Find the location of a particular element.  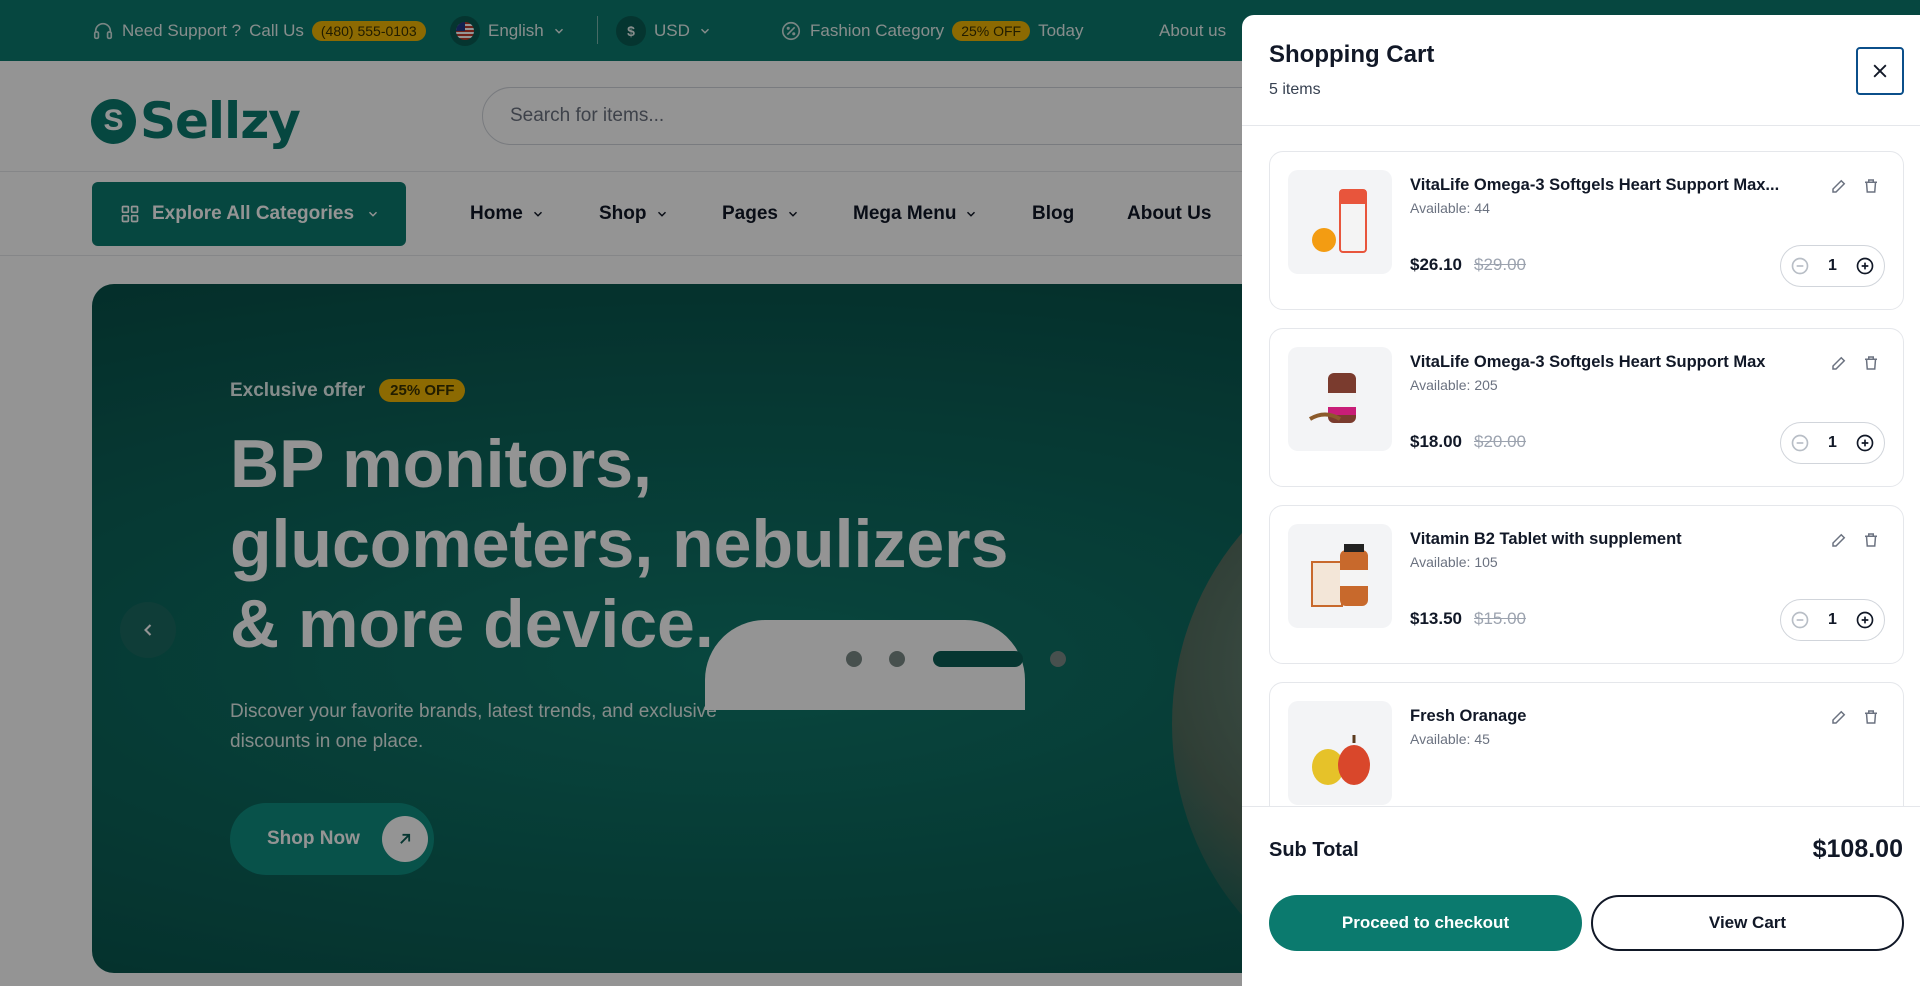

product-name: Vitamin B2 Tablet with supplement is located at coordinates (1600, 539).